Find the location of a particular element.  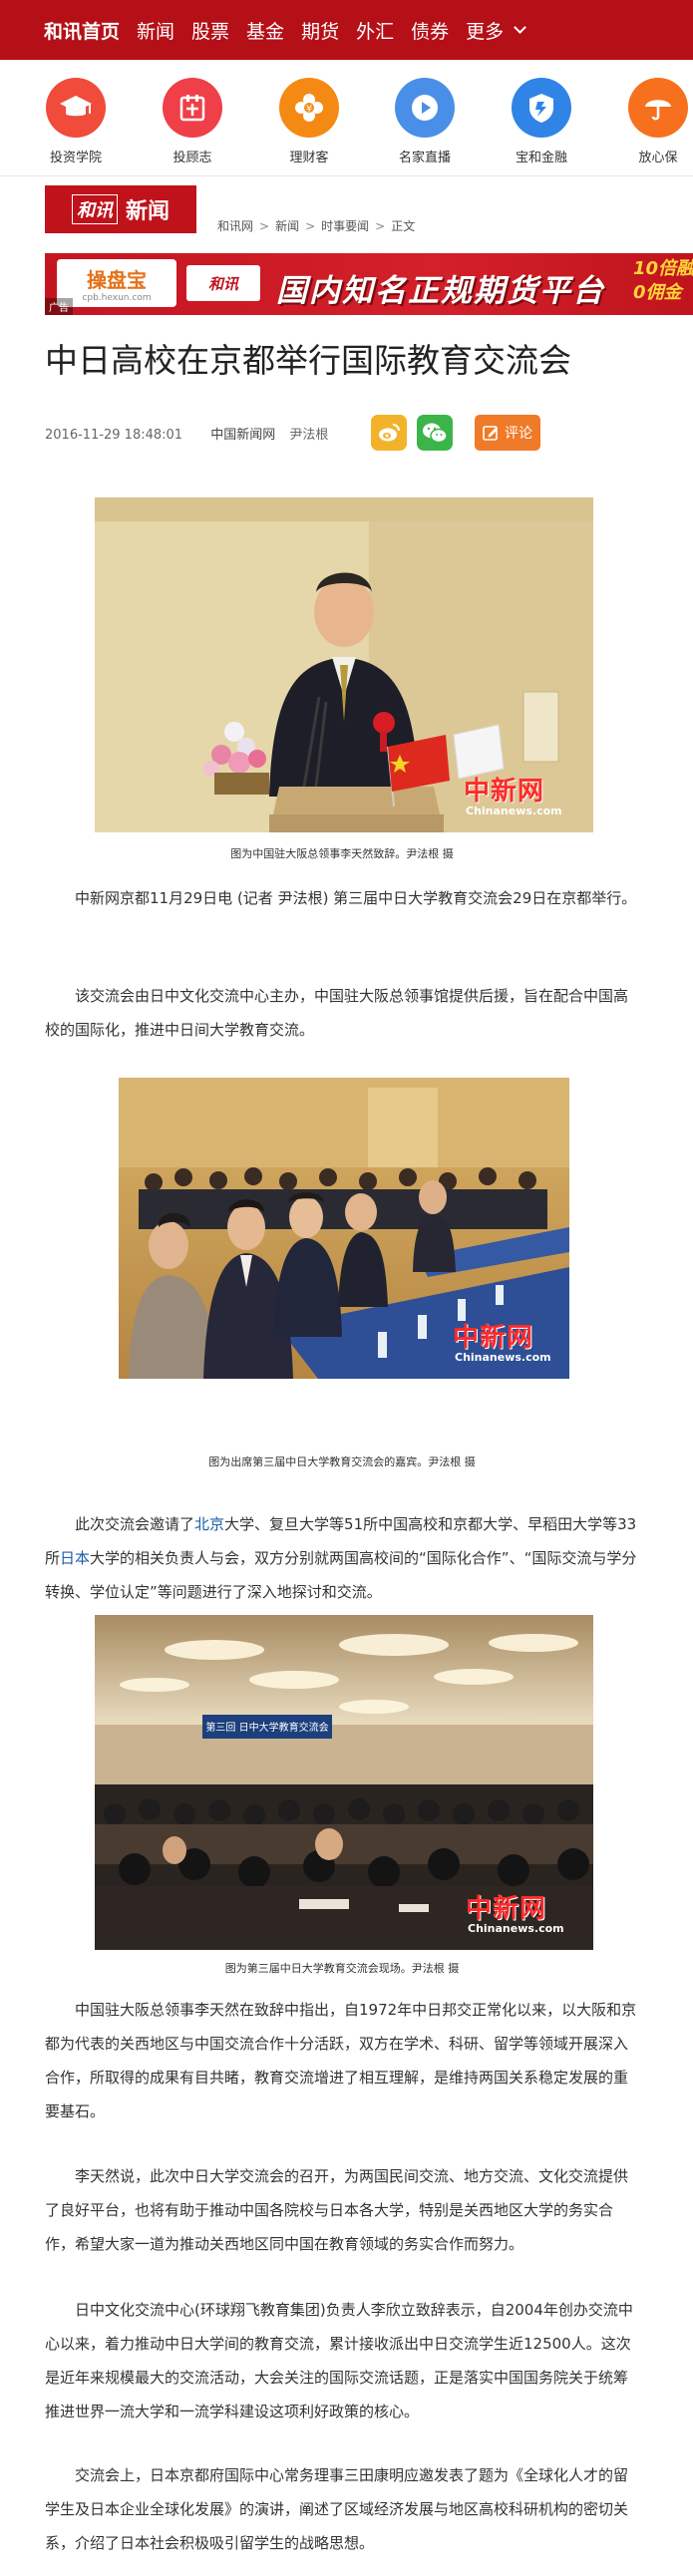

photo-caption-3: 图为第三届中日大学教育交流会现场。尹法根 摄 is located at coordinates (342, 1968).